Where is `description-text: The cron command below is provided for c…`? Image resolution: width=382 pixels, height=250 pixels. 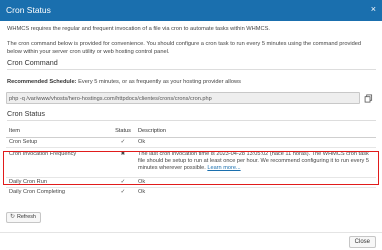
description-text: The cron command below is provided for c… is located at coordinates (184, 48).